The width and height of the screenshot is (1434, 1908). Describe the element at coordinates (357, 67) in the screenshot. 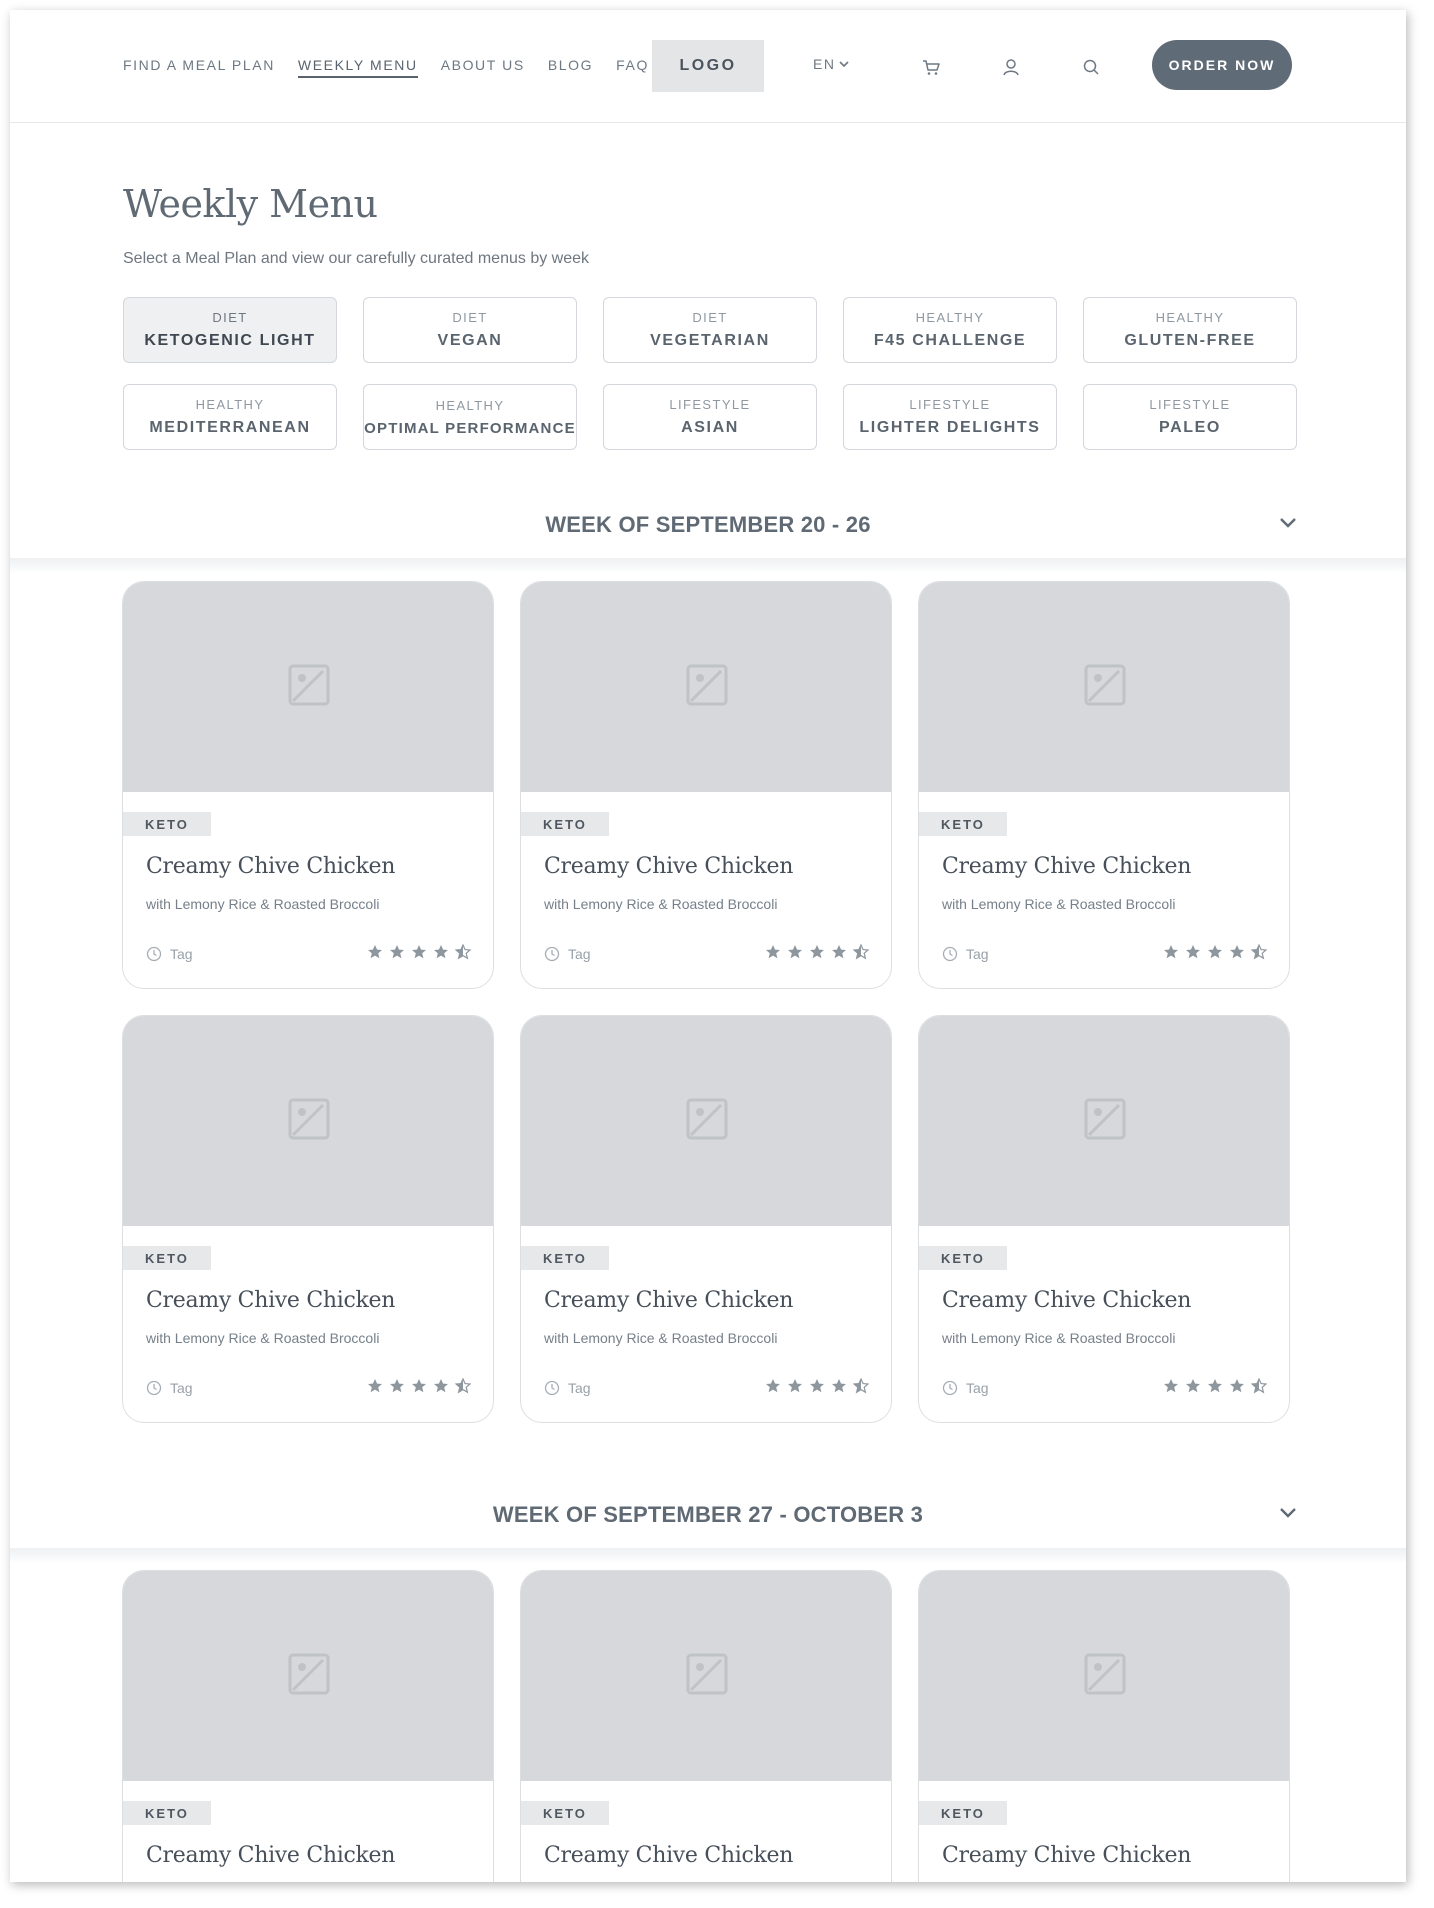

I see `nav-weekly-menu: WEEKLY MENU` at that location.